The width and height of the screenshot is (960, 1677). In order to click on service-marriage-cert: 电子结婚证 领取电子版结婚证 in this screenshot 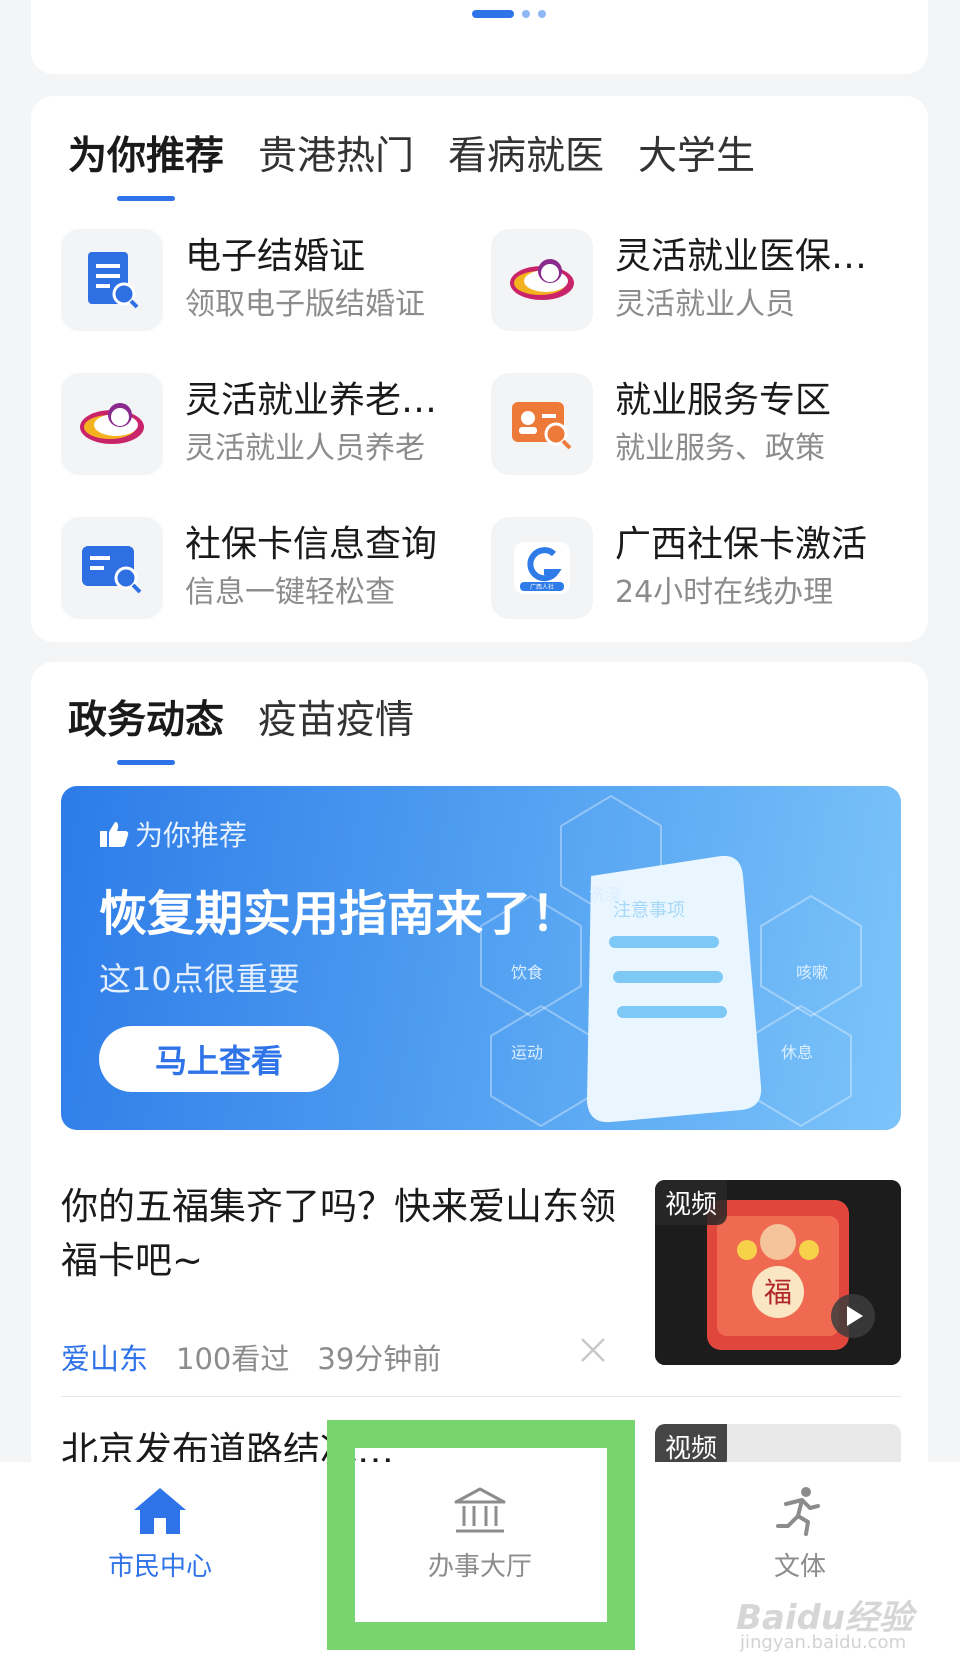, I will do `click(276, 280)`.